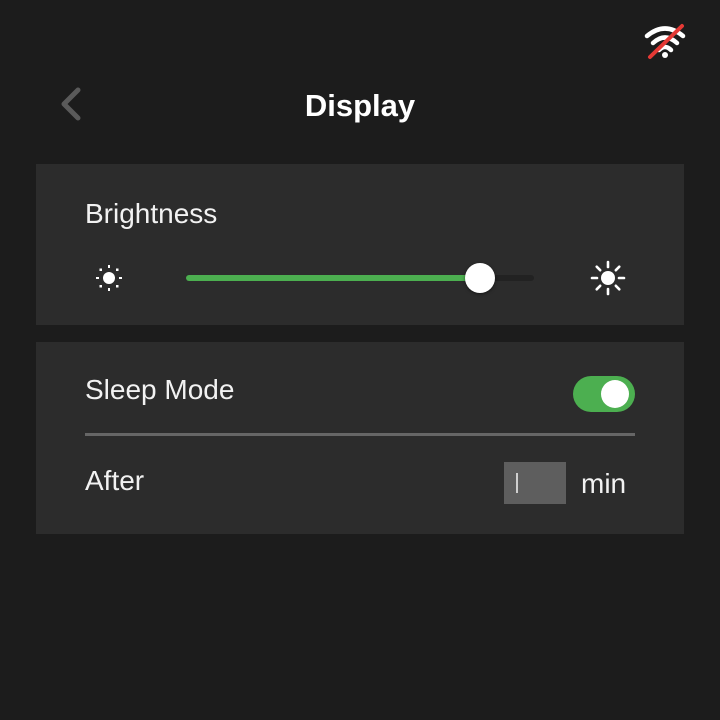  I want to click on brightness-label: Brightness, so click(151, 213).